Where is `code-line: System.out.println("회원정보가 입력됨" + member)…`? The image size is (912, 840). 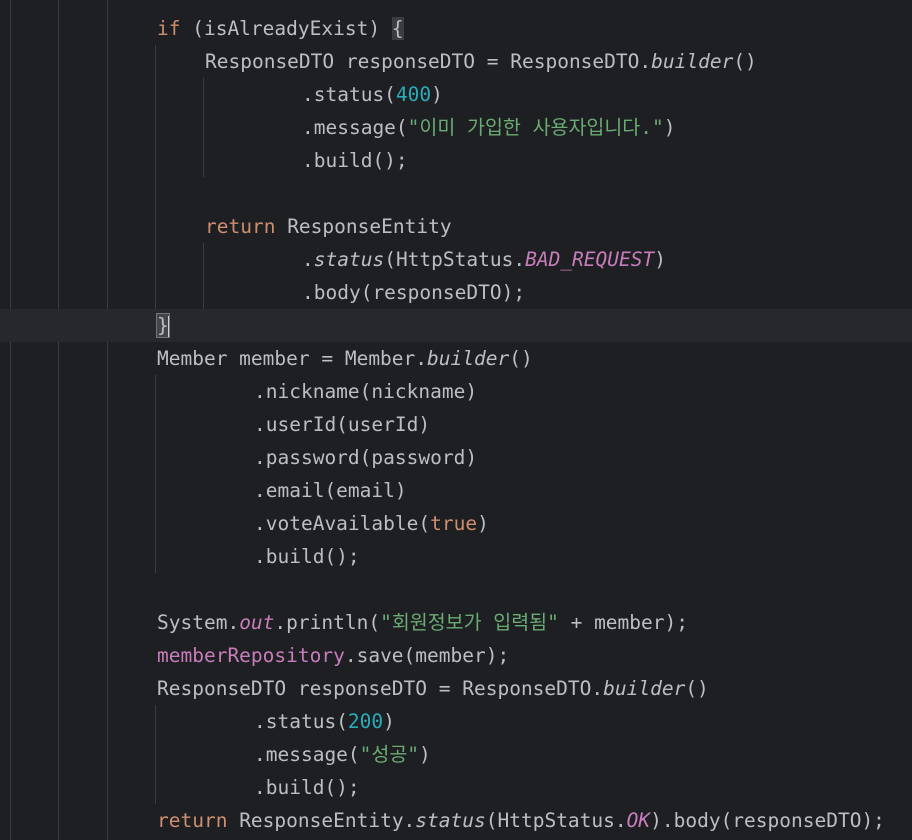
code-line: System.out.println("회원정보가 입력됨" + member)… is located at coordinates (456, 622).